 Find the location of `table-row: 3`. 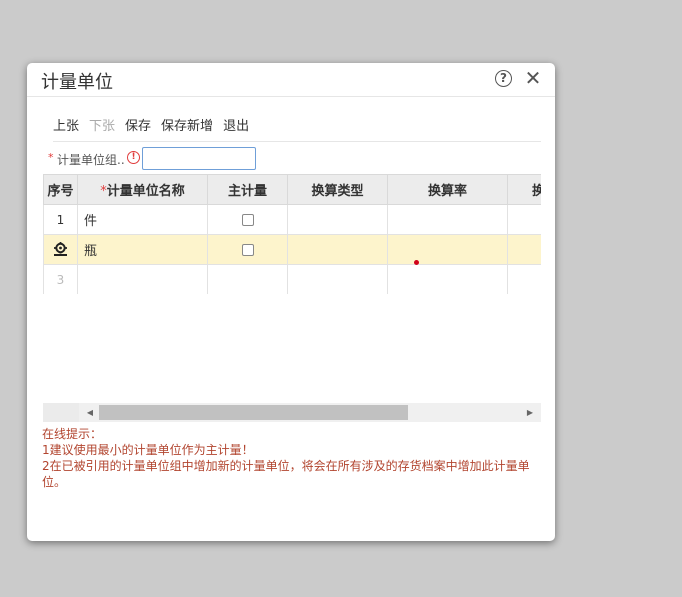

table-row: 3 is located at coordinates (292, 279).